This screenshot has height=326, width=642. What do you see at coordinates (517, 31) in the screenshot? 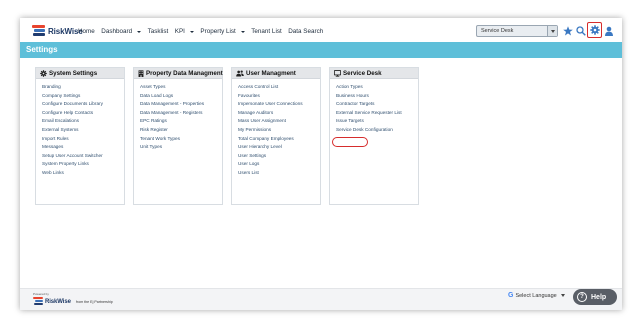
I see `module-select: Service Desk` at bounding box center [517, 31].